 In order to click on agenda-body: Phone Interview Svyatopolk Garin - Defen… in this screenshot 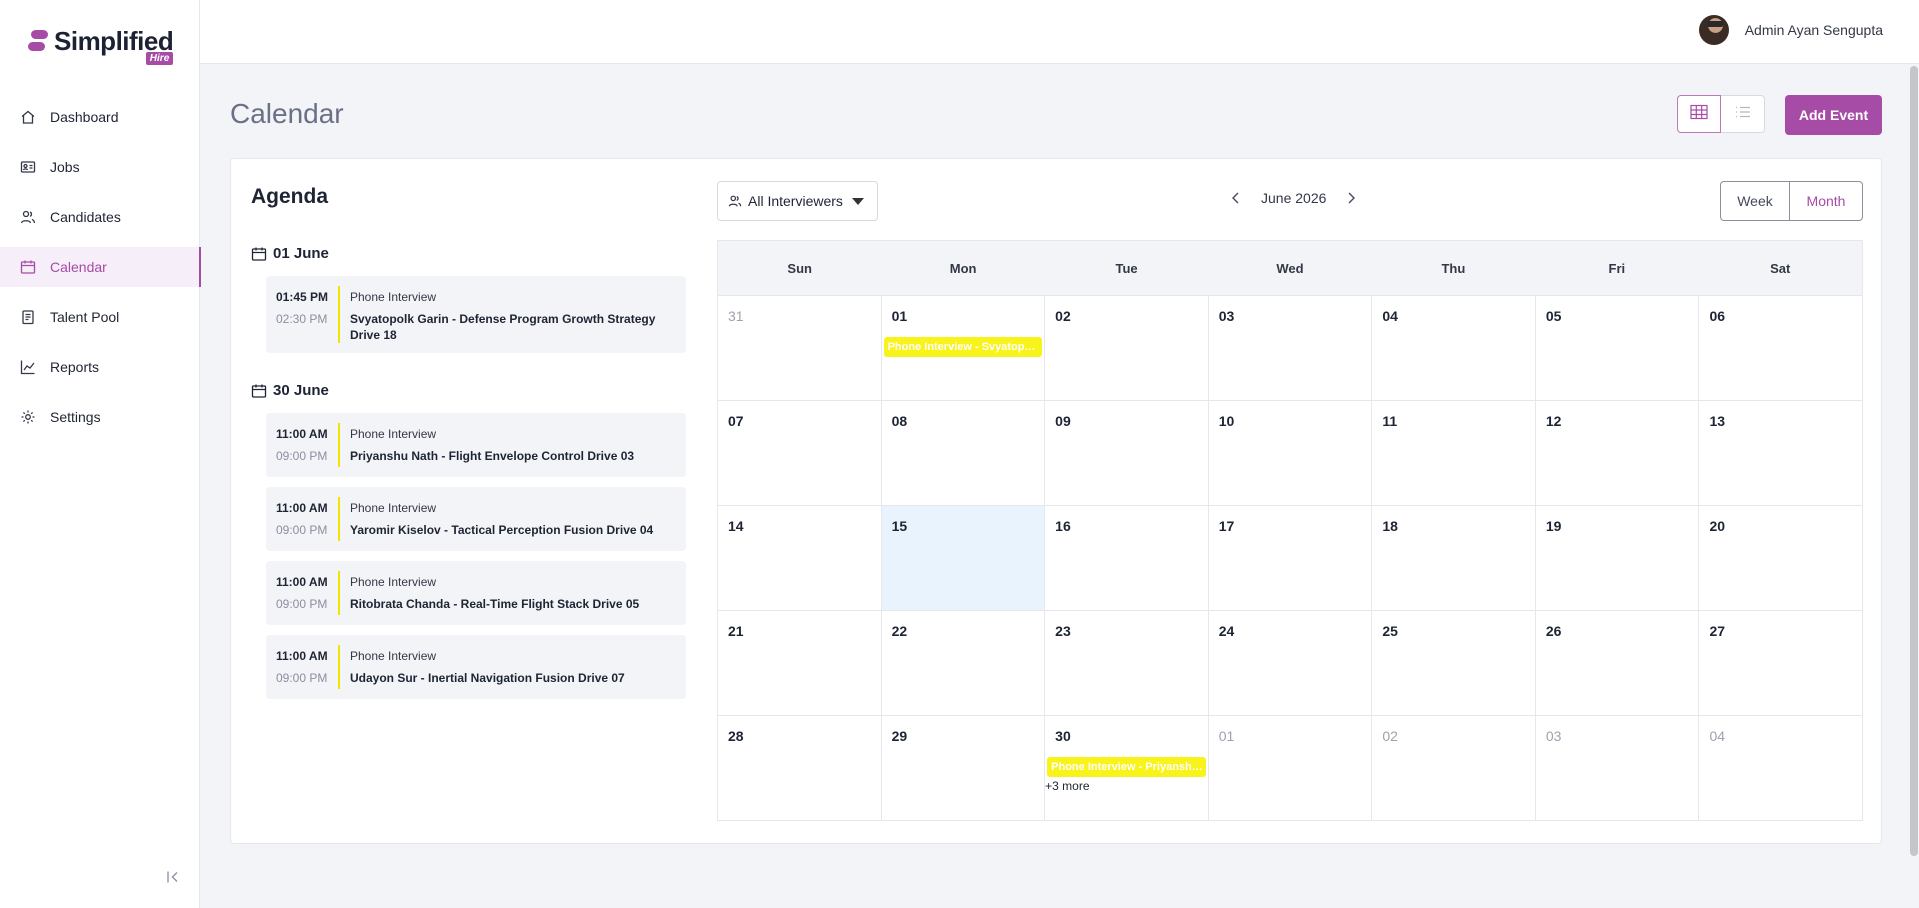, I will do `click(518, 314)`.